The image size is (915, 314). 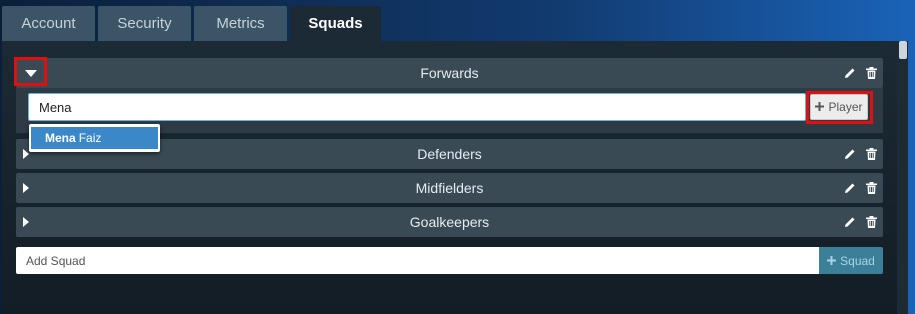 I want to click on squad-title: Goalkeepers, so click(x=449, y=222).